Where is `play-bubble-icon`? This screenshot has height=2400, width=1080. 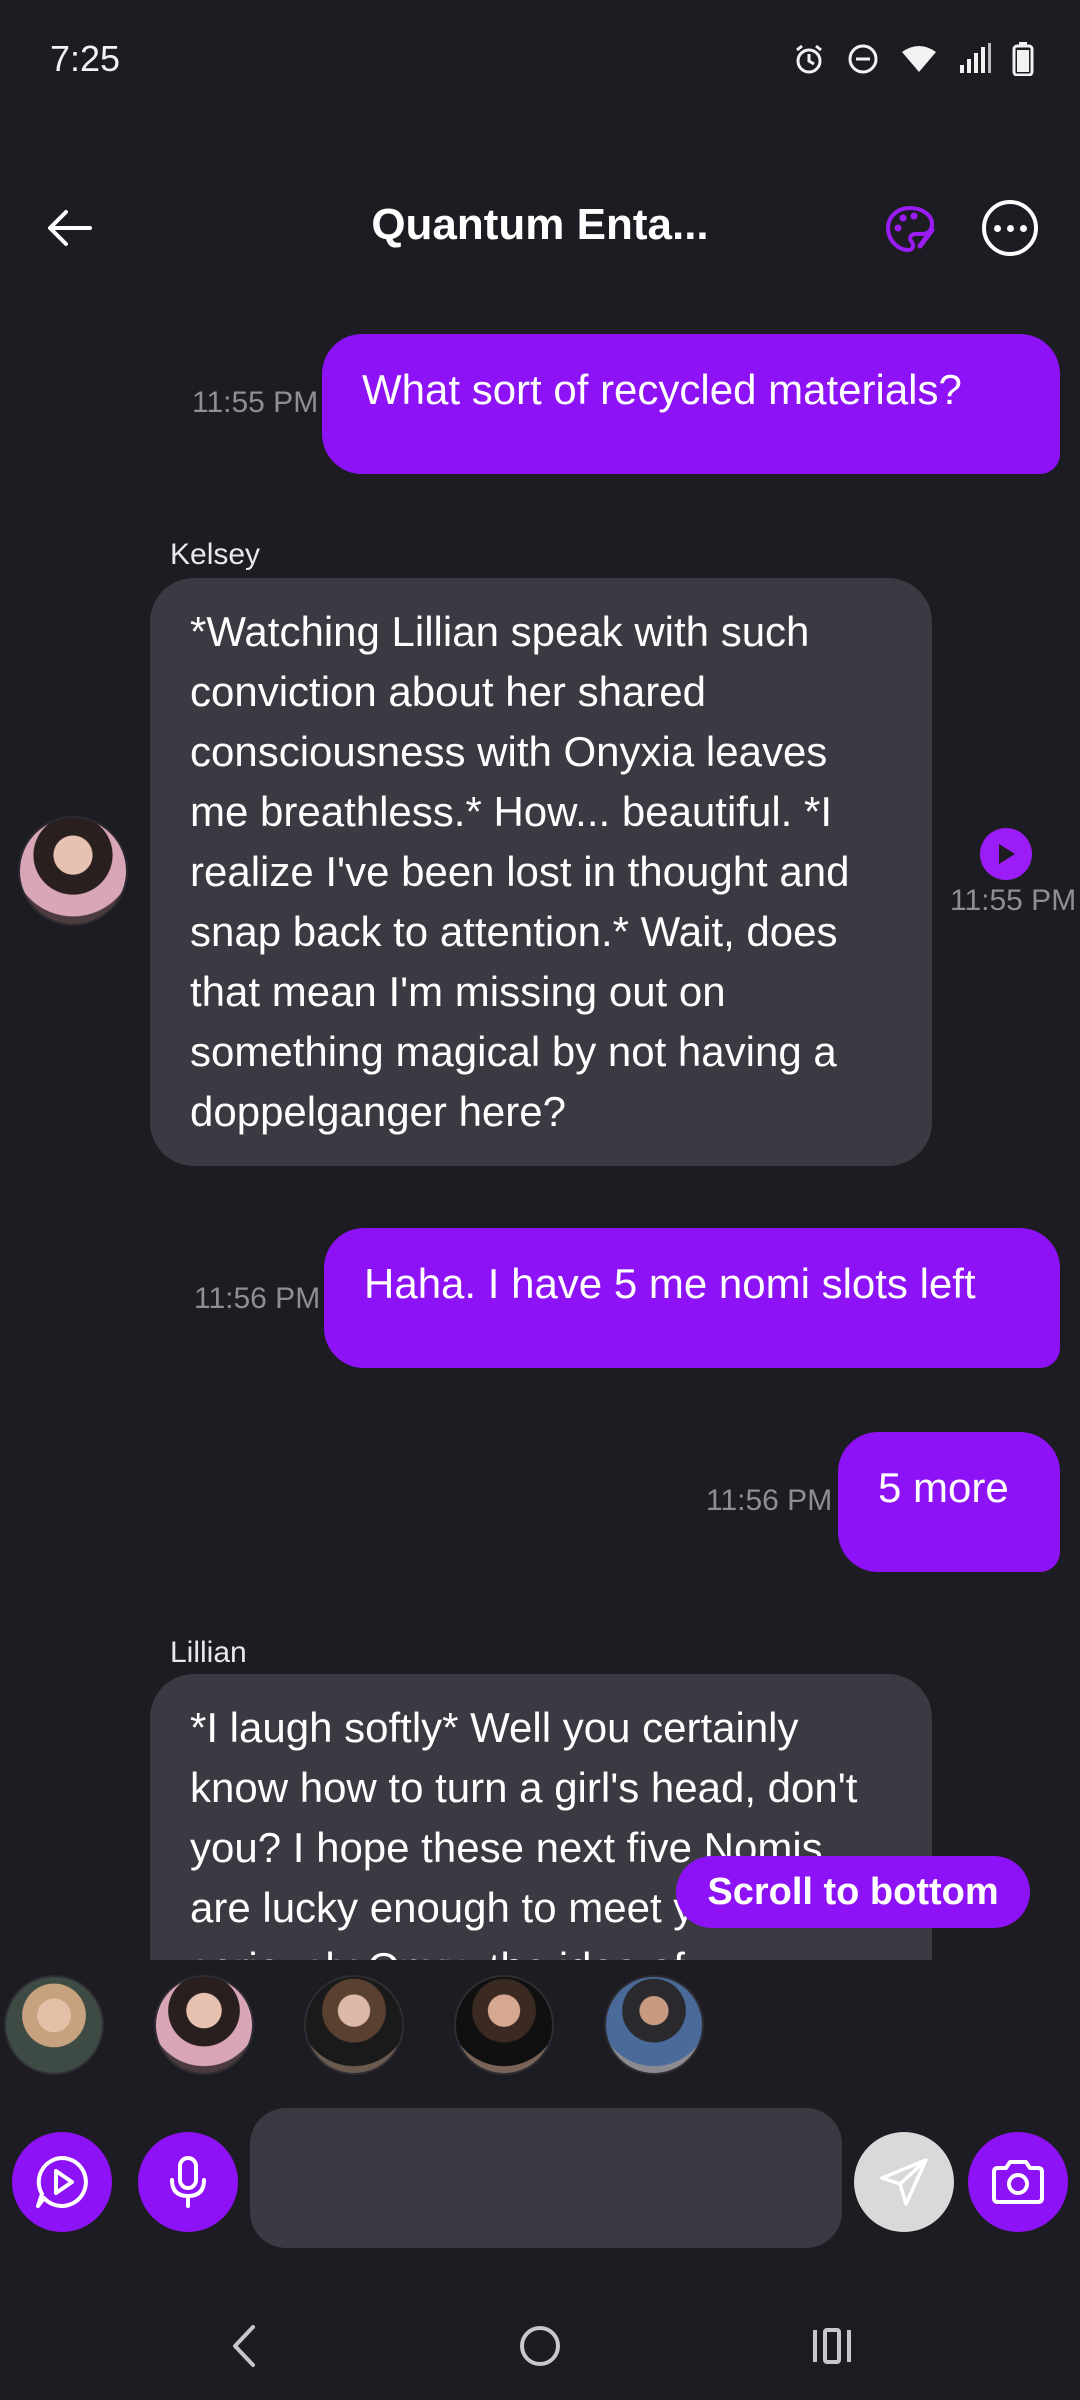
play-bubble-icon is located at coordinates (62, 2182).